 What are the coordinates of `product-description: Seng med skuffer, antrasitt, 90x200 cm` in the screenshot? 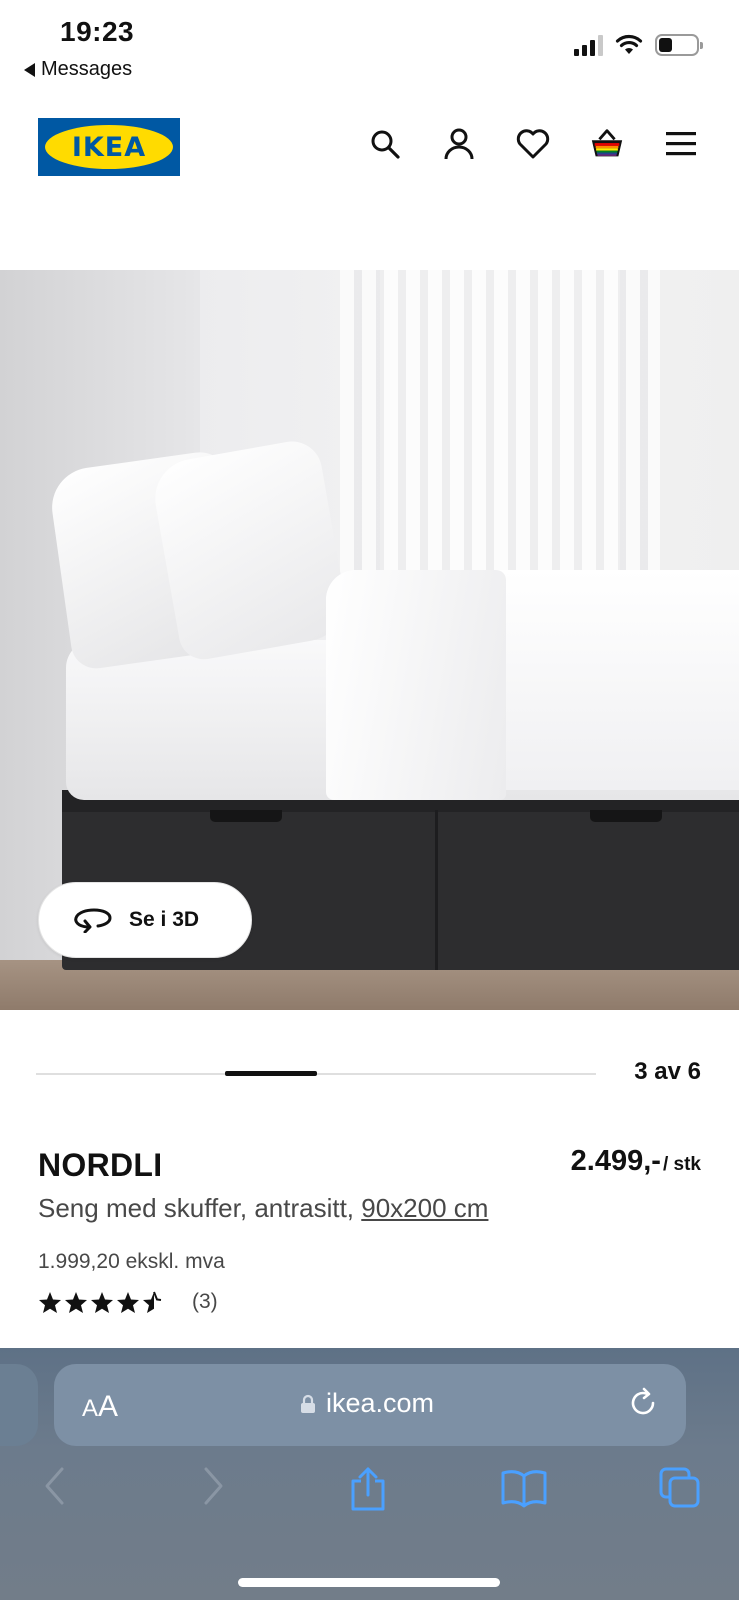 It's located at (263, 1208).